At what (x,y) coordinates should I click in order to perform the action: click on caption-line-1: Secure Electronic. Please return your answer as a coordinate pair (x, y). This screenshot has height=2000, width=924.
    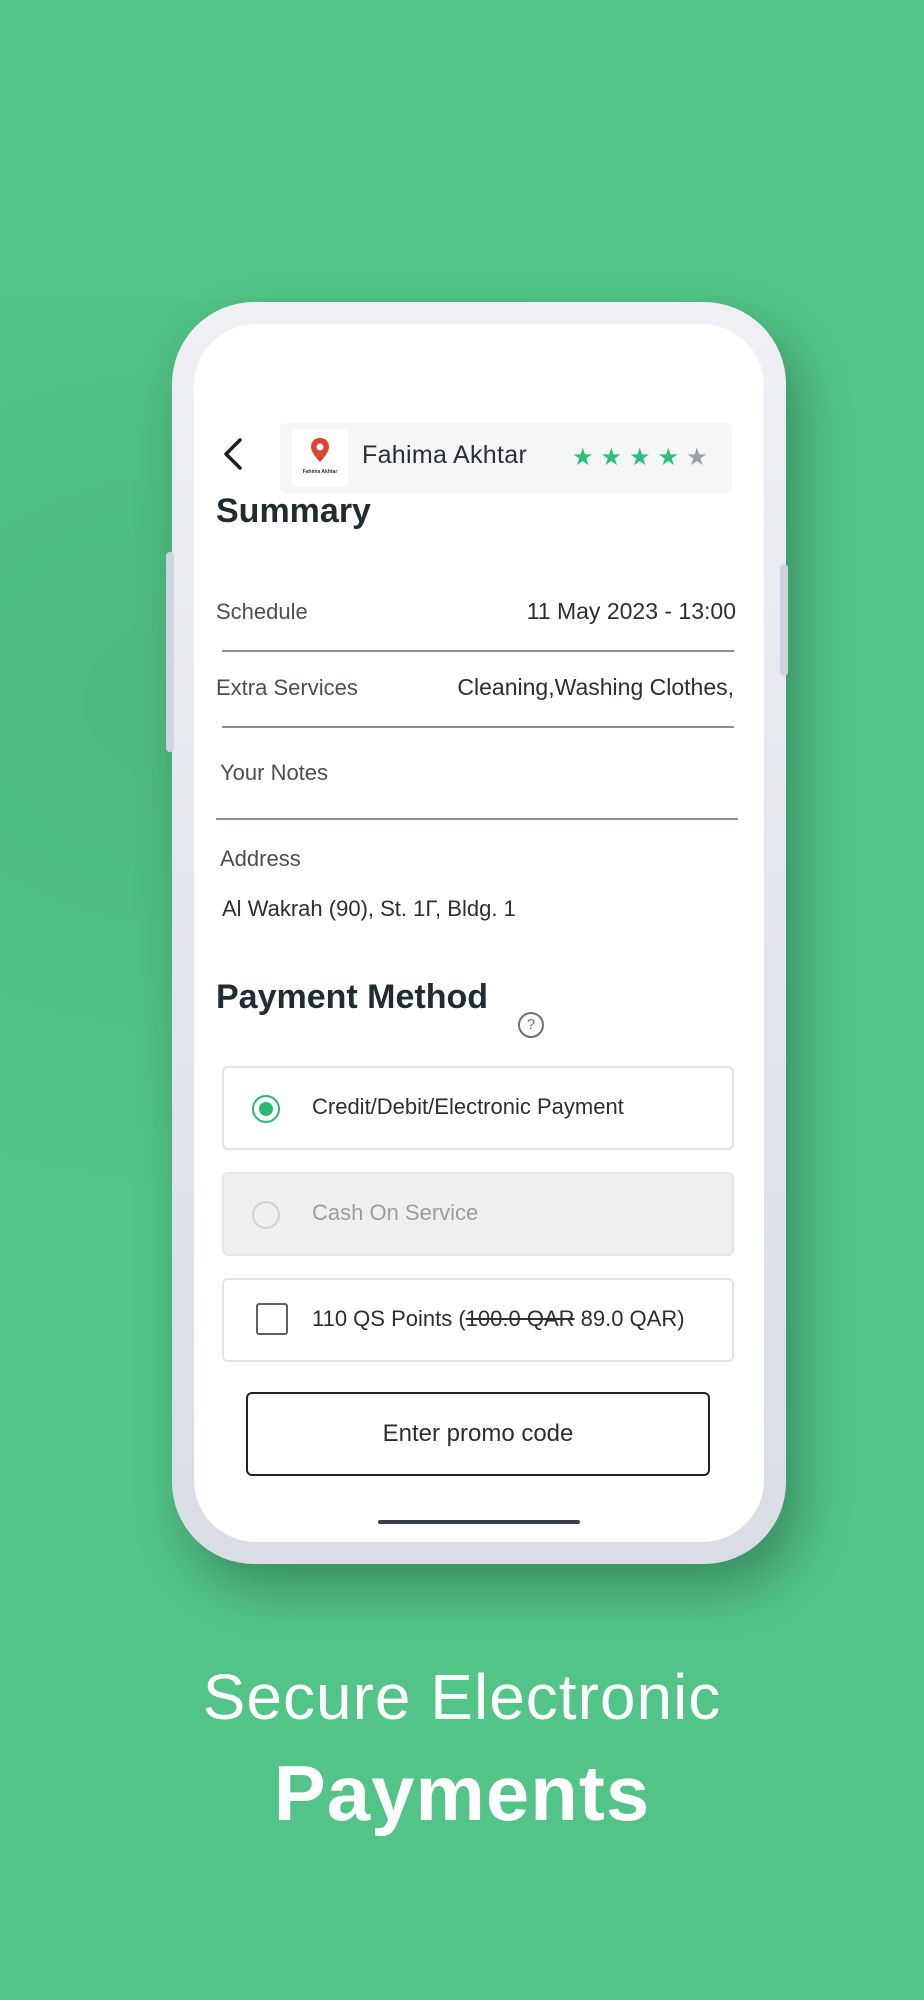
    Looking at the image, I should click on (462, 1697).